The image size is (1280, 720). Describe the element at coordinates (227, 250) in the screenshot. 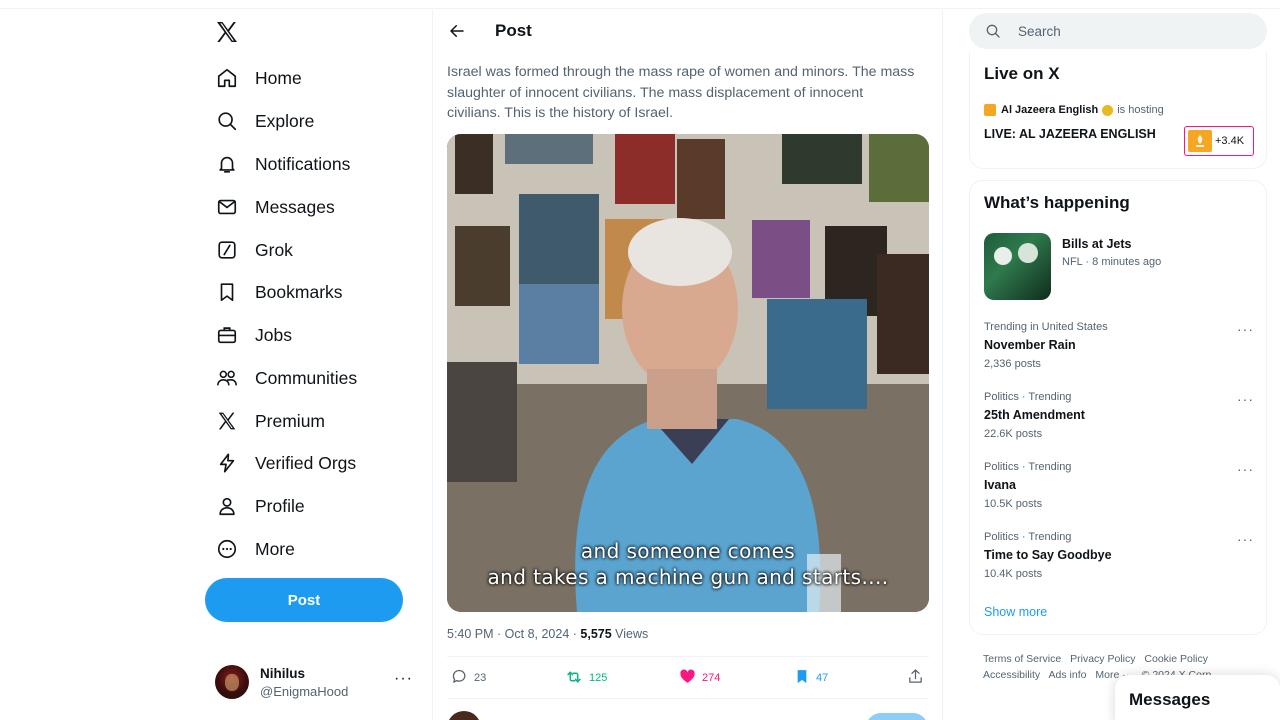

I see `grok-icon` at that location.